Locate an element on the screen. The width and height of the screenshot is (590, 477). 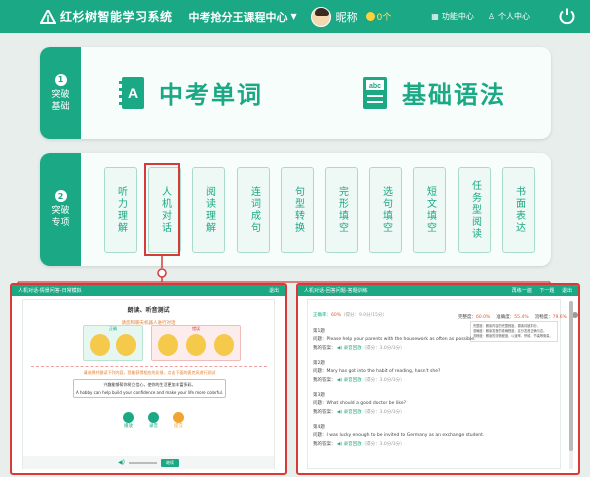
divider is located at coordinates (149, 366).